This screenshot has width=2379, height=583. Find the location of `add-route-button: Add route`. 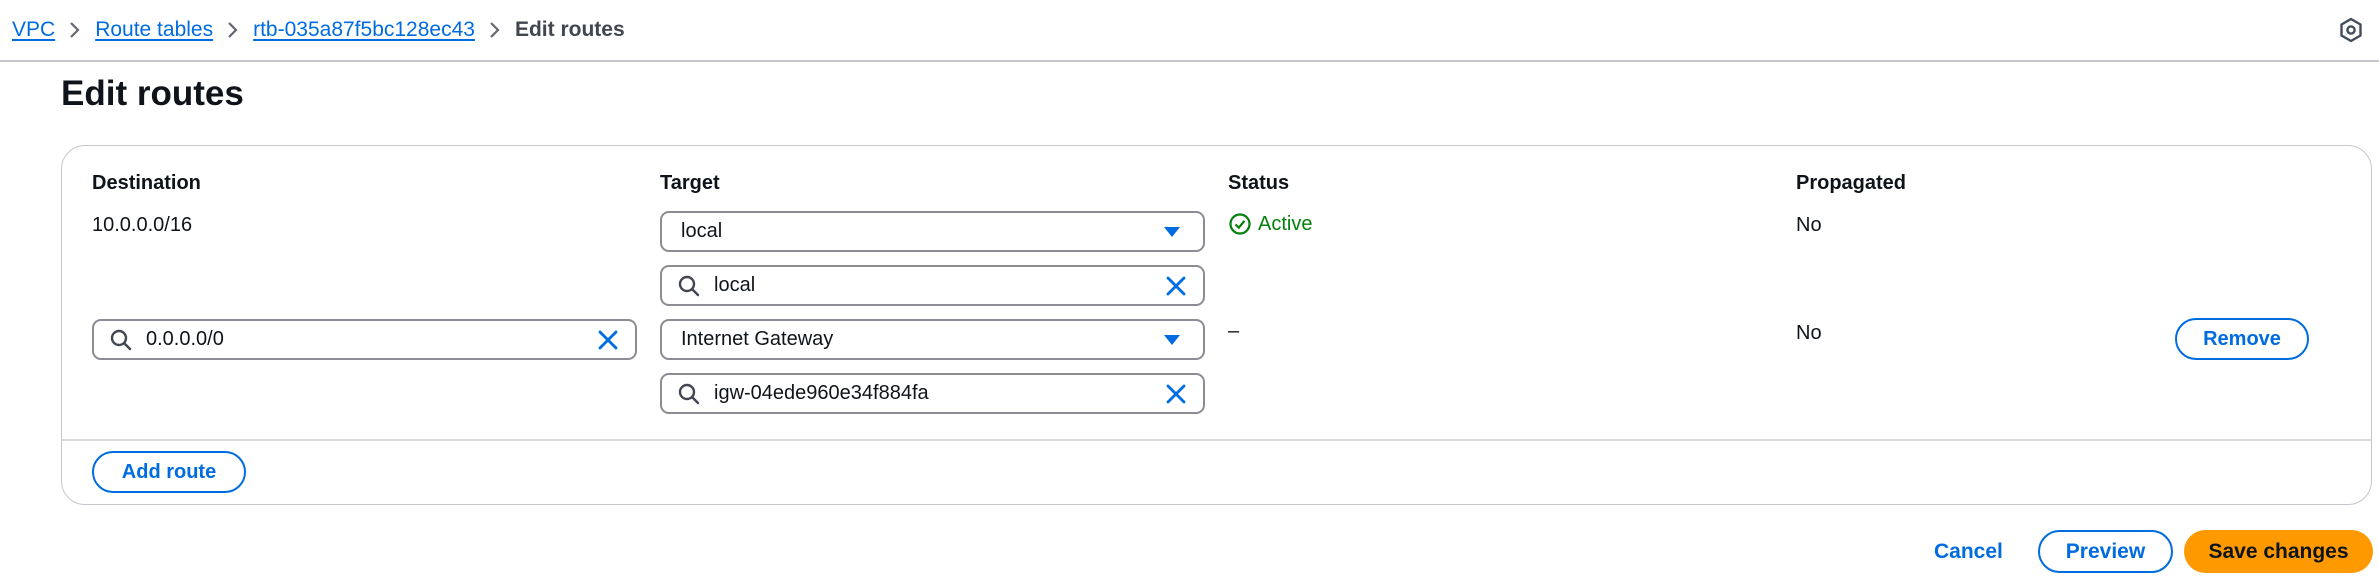

add-route-button: Add route is located at coordinates (169, 472).